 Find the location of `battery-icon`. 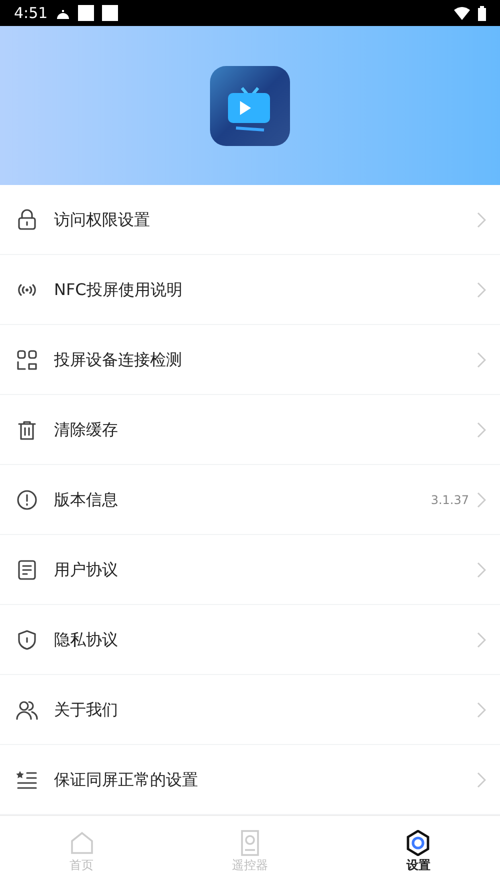

battery-icon is located at coordinates (482, 13).